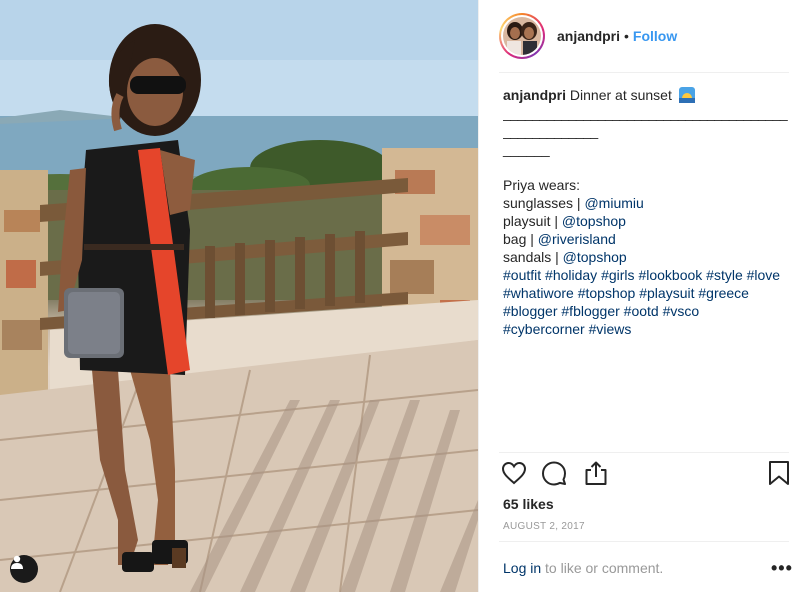 This screenshot has width=800, height=592. What do you see at coordinates (596, 473) in the screenshot?
I see `share-icon` at bounding box center [596, 473].